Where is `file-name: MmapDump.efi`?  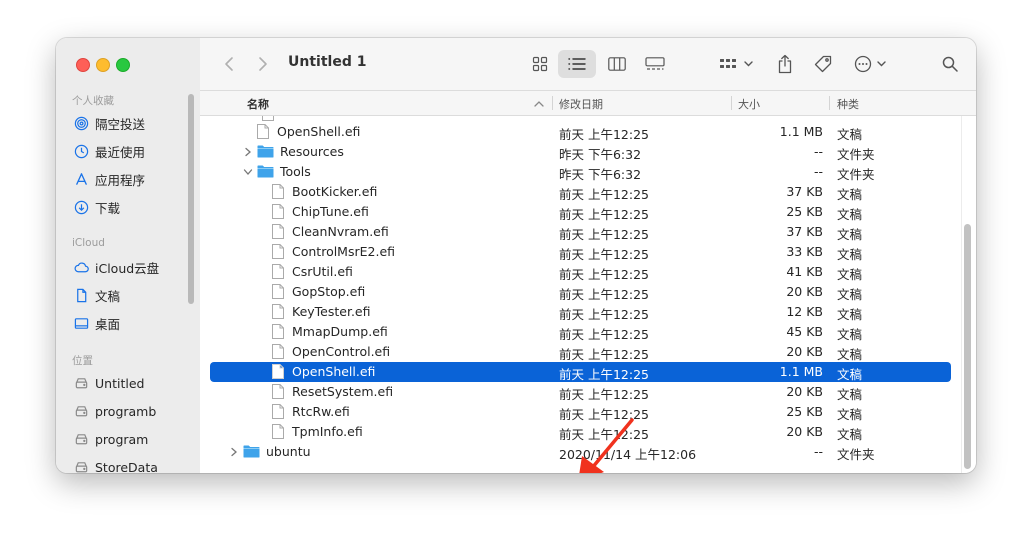 file-name: MmapDump.efi is located at coordinates (340, 331).